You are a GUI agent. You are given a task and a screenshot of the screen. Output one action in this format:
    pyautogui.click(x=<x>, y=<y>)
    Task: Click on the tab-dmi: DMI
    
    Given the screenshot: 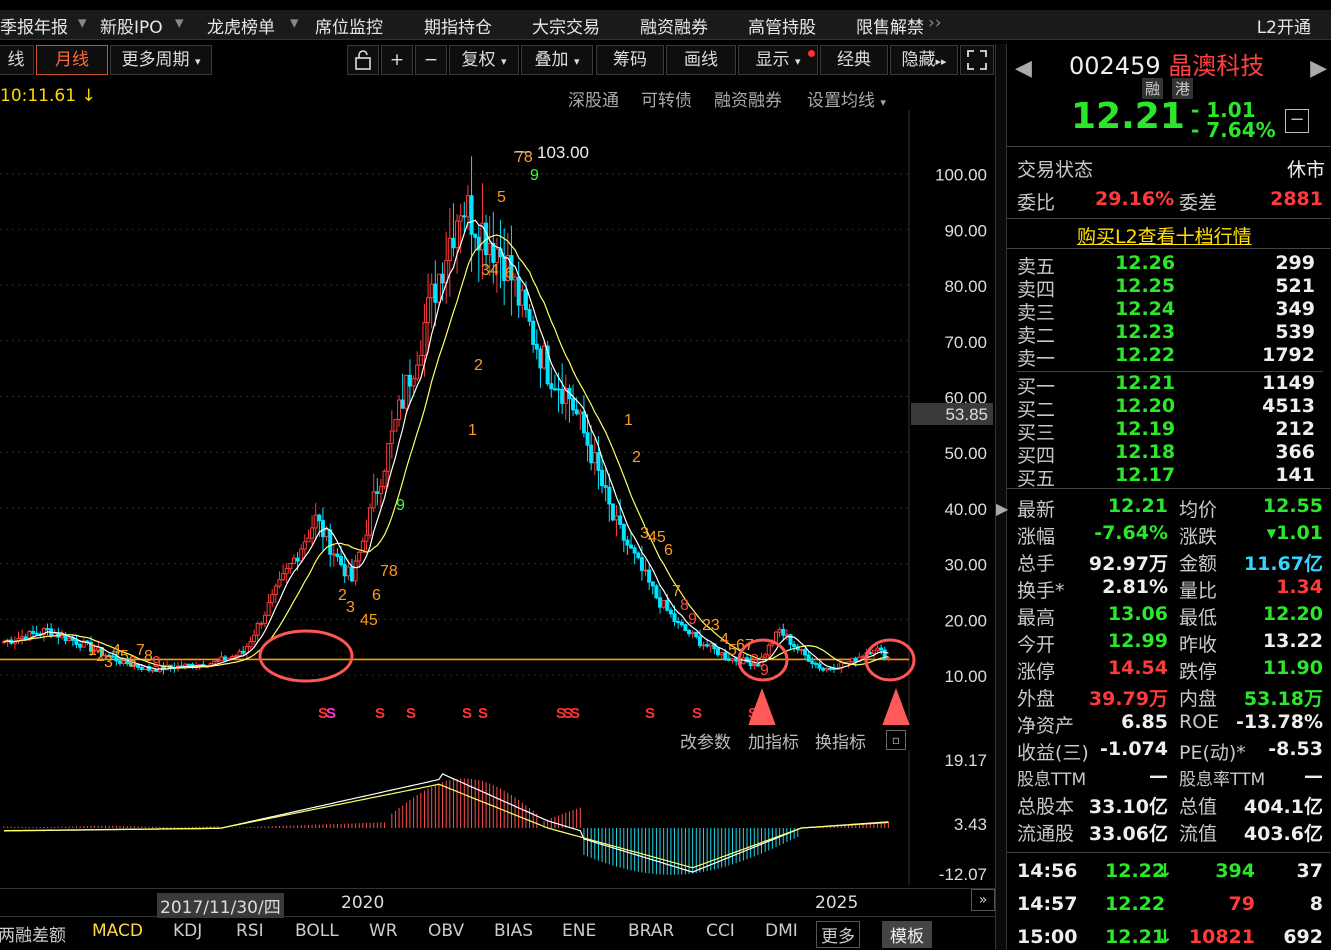 What is the action you would take?
    pyautogui.click(x=781, y=931)
    